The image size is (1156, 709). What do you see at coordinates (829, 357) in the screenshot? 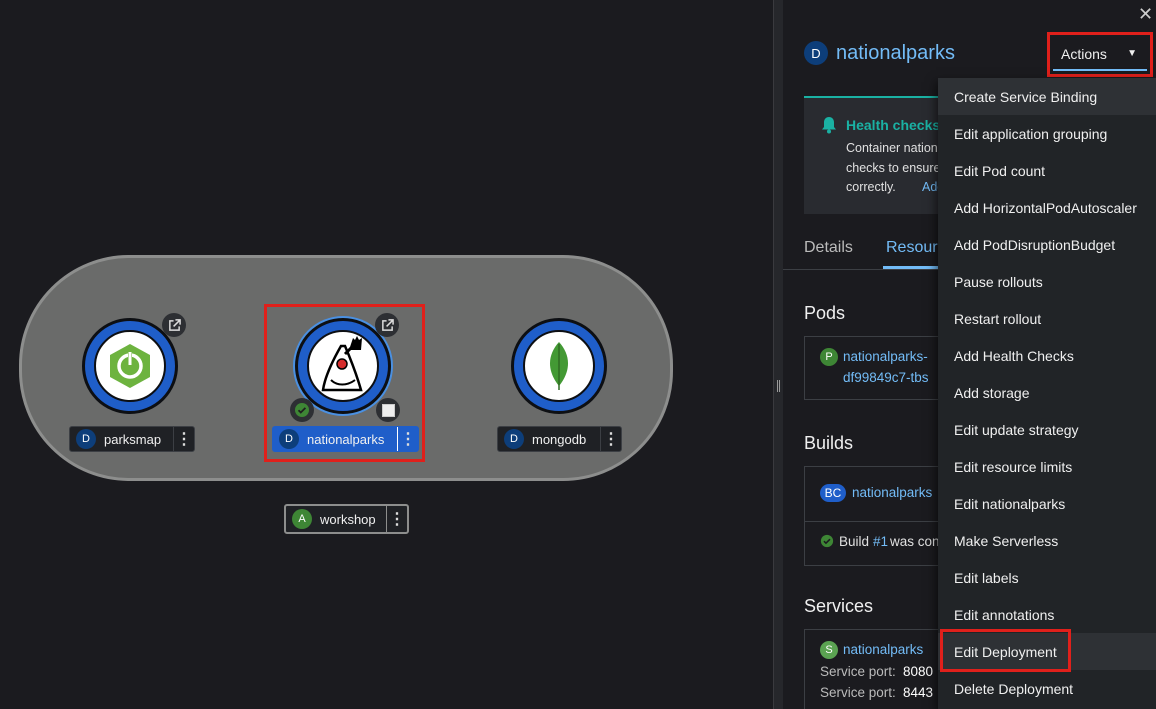
I see `pod-badge: P` at bounding box center [829, 357].